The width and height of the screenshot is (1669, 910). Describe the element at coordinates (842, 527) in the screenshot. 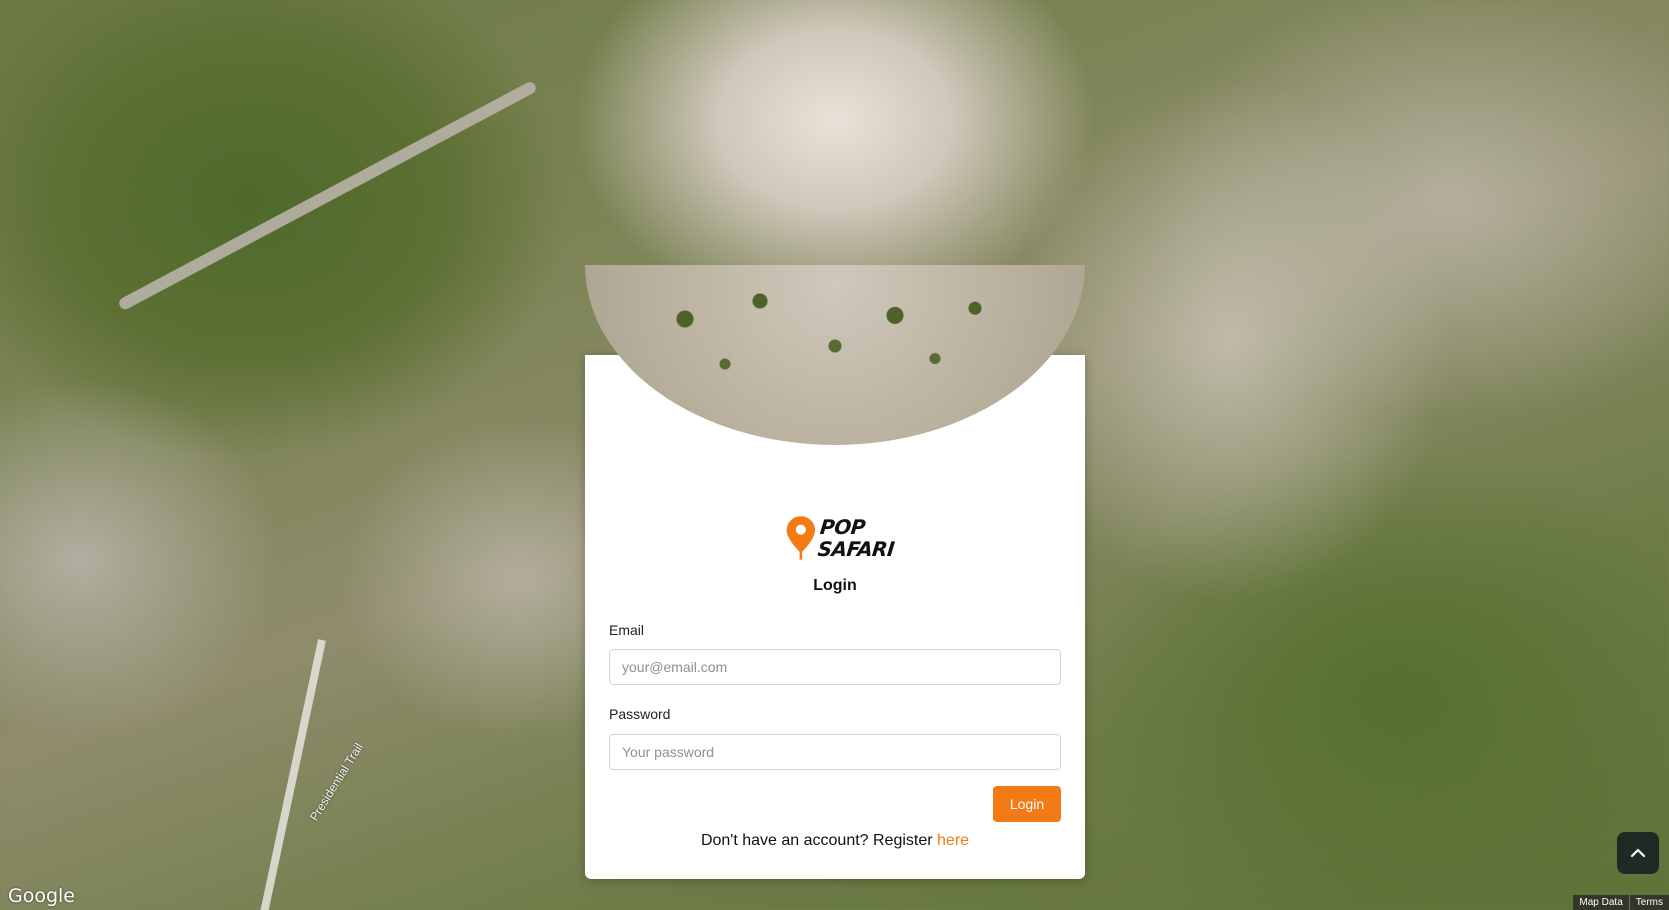

I see `logo-line-1: POP` at that location.